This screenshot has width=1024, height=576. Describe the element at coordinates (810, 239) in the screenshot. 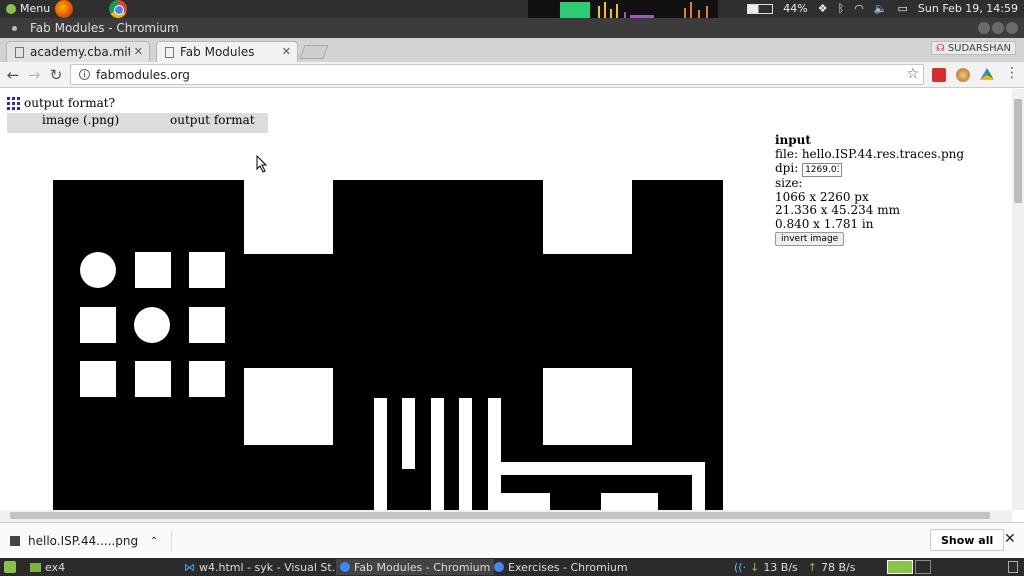

I see `invert-image-button: invert image` at that location.